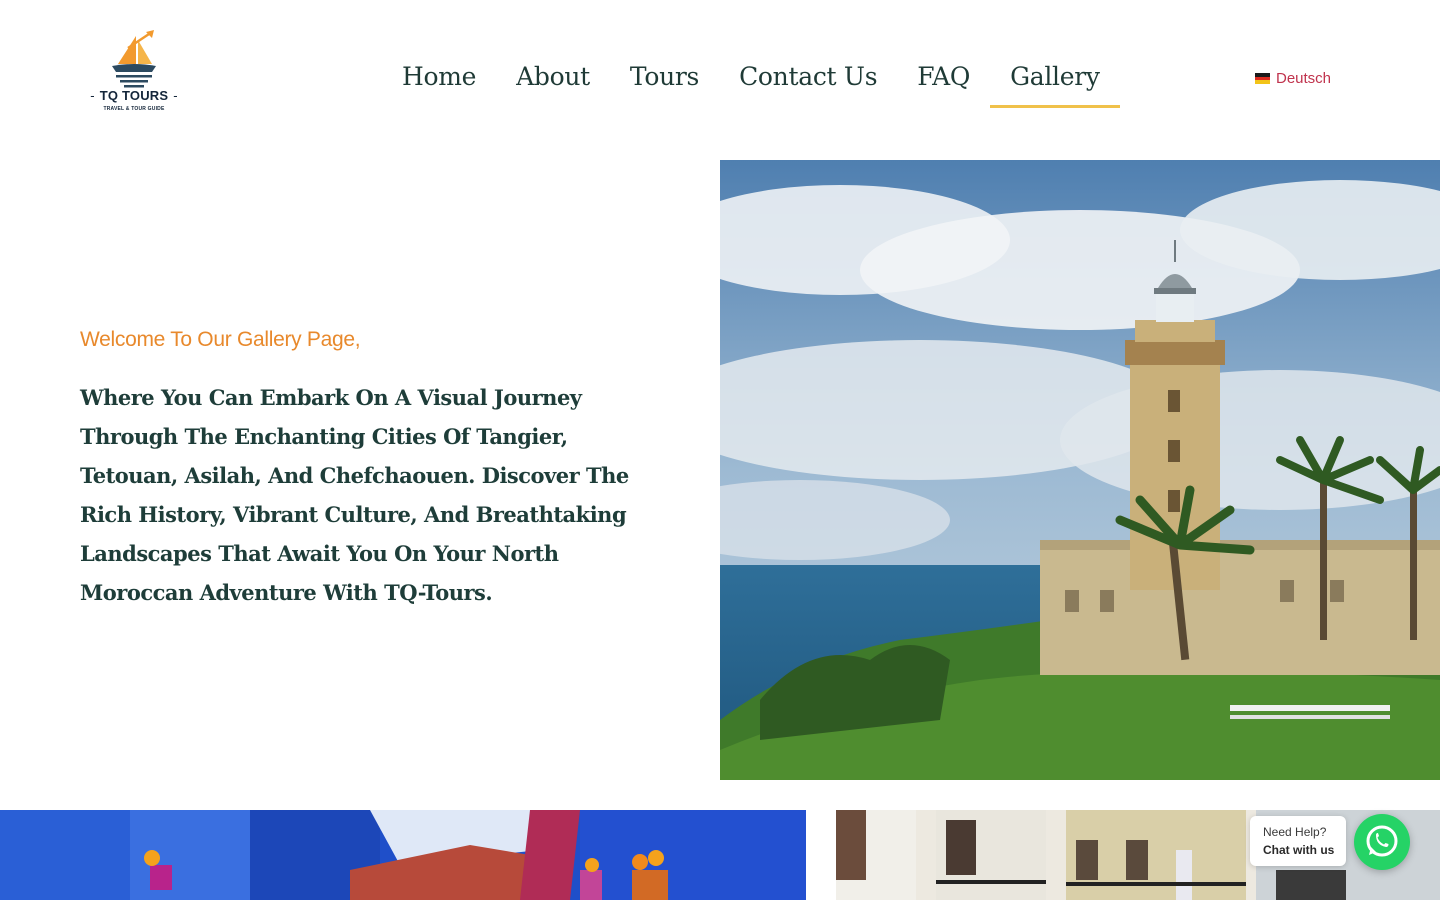  What do you see at coordinates (1262, 79) in the screenshot?
I see `german-flag-icon` at bounding box center [1262, 79].